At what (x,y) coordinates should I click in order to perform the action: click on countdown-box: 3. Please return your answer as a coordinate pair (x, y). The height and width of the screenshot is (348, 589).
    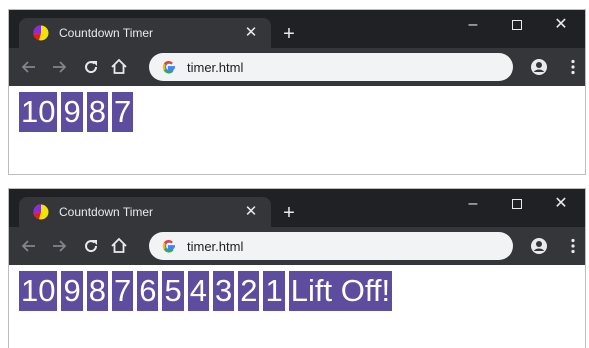
    Looking at the image, I should click on (223, 291).